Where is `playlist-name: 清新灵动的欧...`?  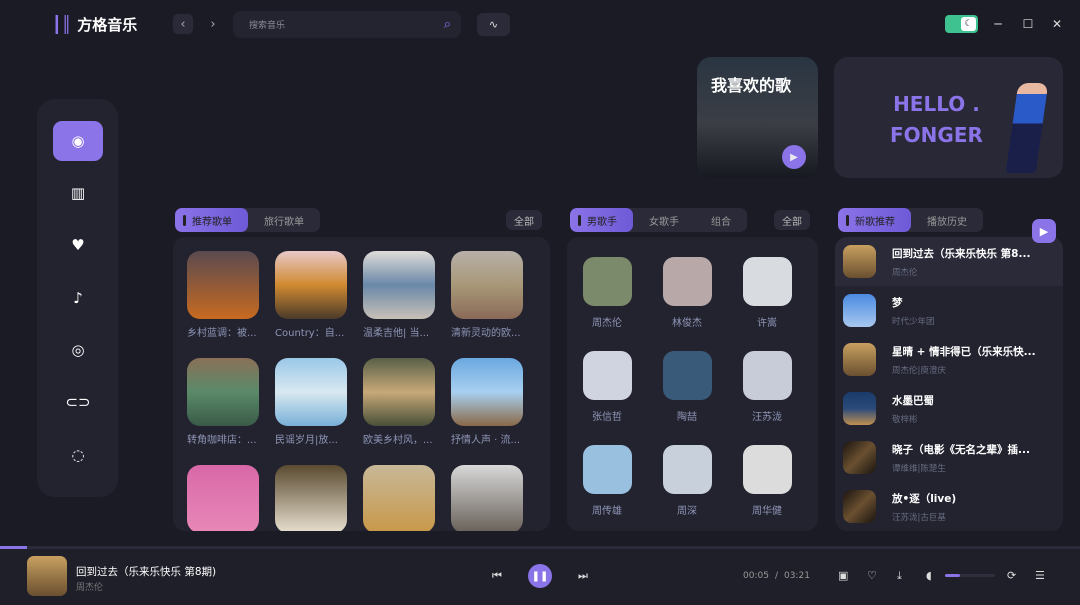
playlist-name: 清新灵动的欧... is located at coordinates (486, 333).